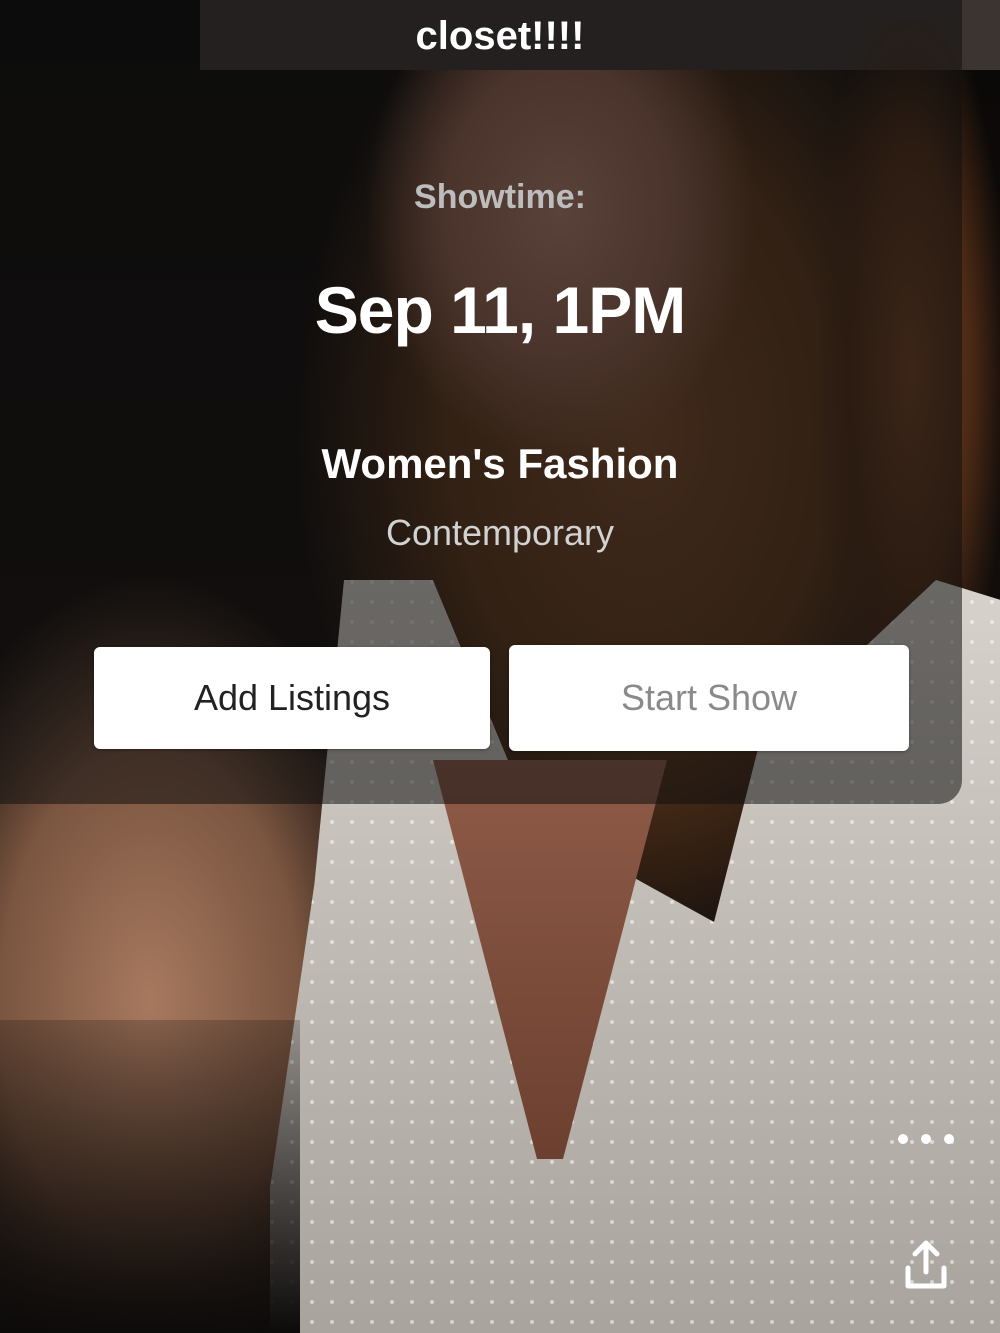 Image resolution: width=1000 pixels, height=1333 pixels. I want to click on subcategory-label: Contemporary, so click(500, 532).